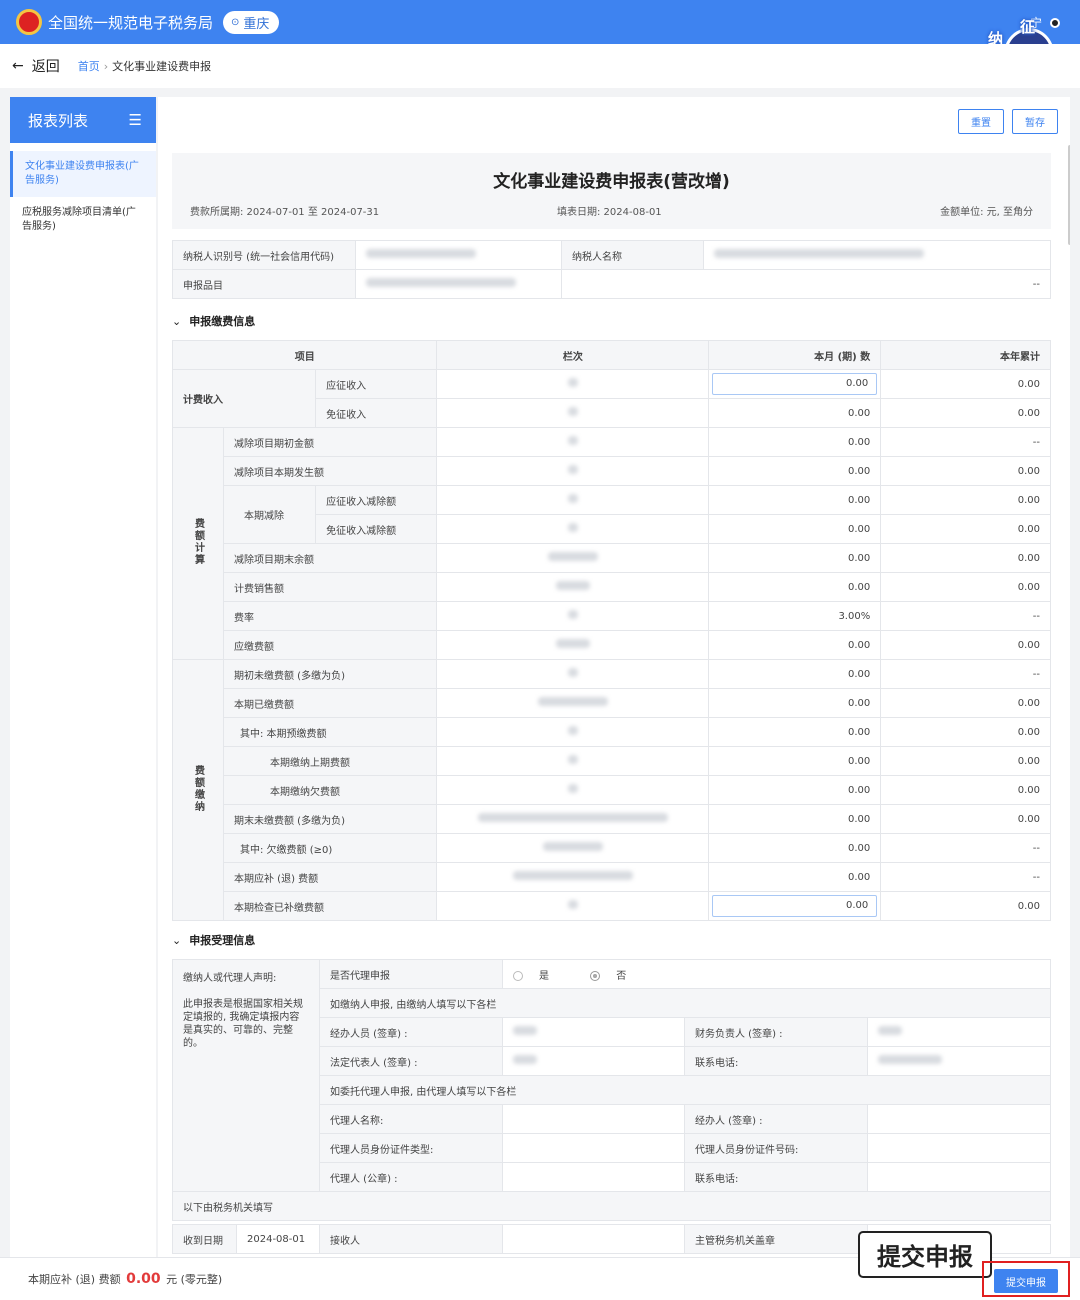 Image resolution: width=1080 pixels, height=1300 pixels. Describe the element at coordinates (36, 66) in the screenshot. I see `back-button: ← 返回` at that location.